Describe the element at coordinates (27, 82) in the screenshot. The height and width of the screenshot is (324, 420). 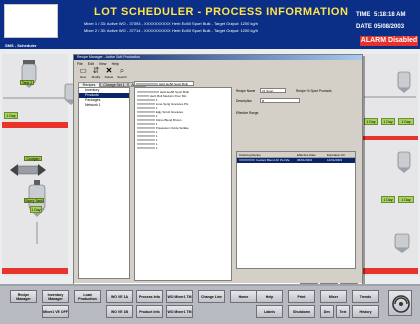
I see `tank-2-label: Tank 2` at that location.